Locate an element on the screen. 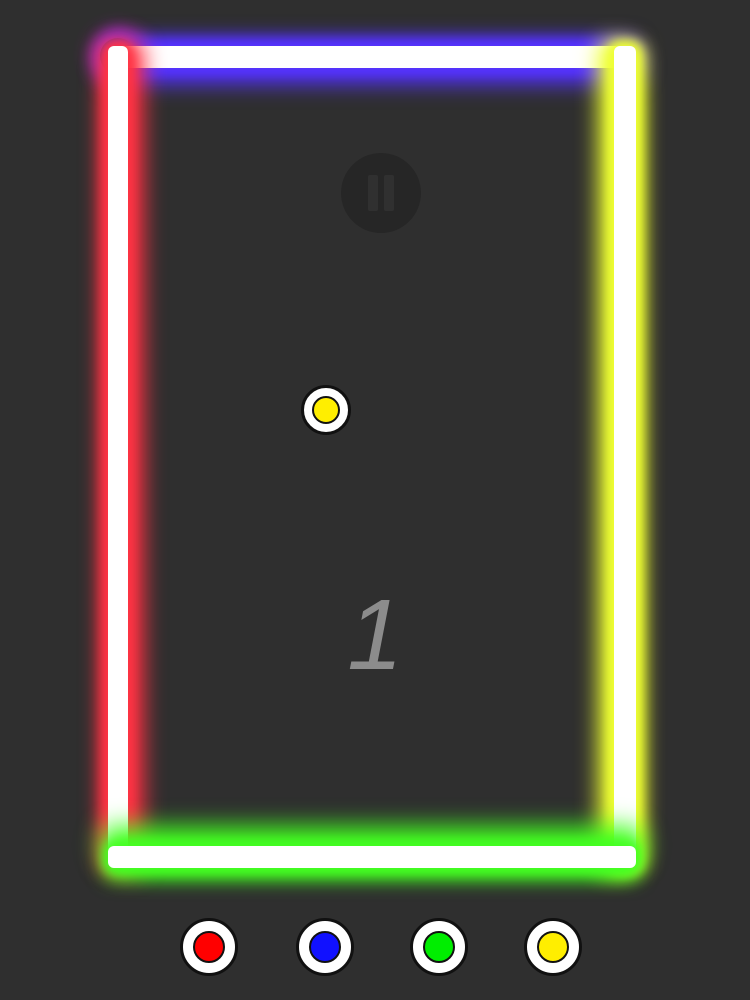 Image resolution: width=750 pixels, height=1000 pixels. color-button-red is located at coordinates (209, 947).